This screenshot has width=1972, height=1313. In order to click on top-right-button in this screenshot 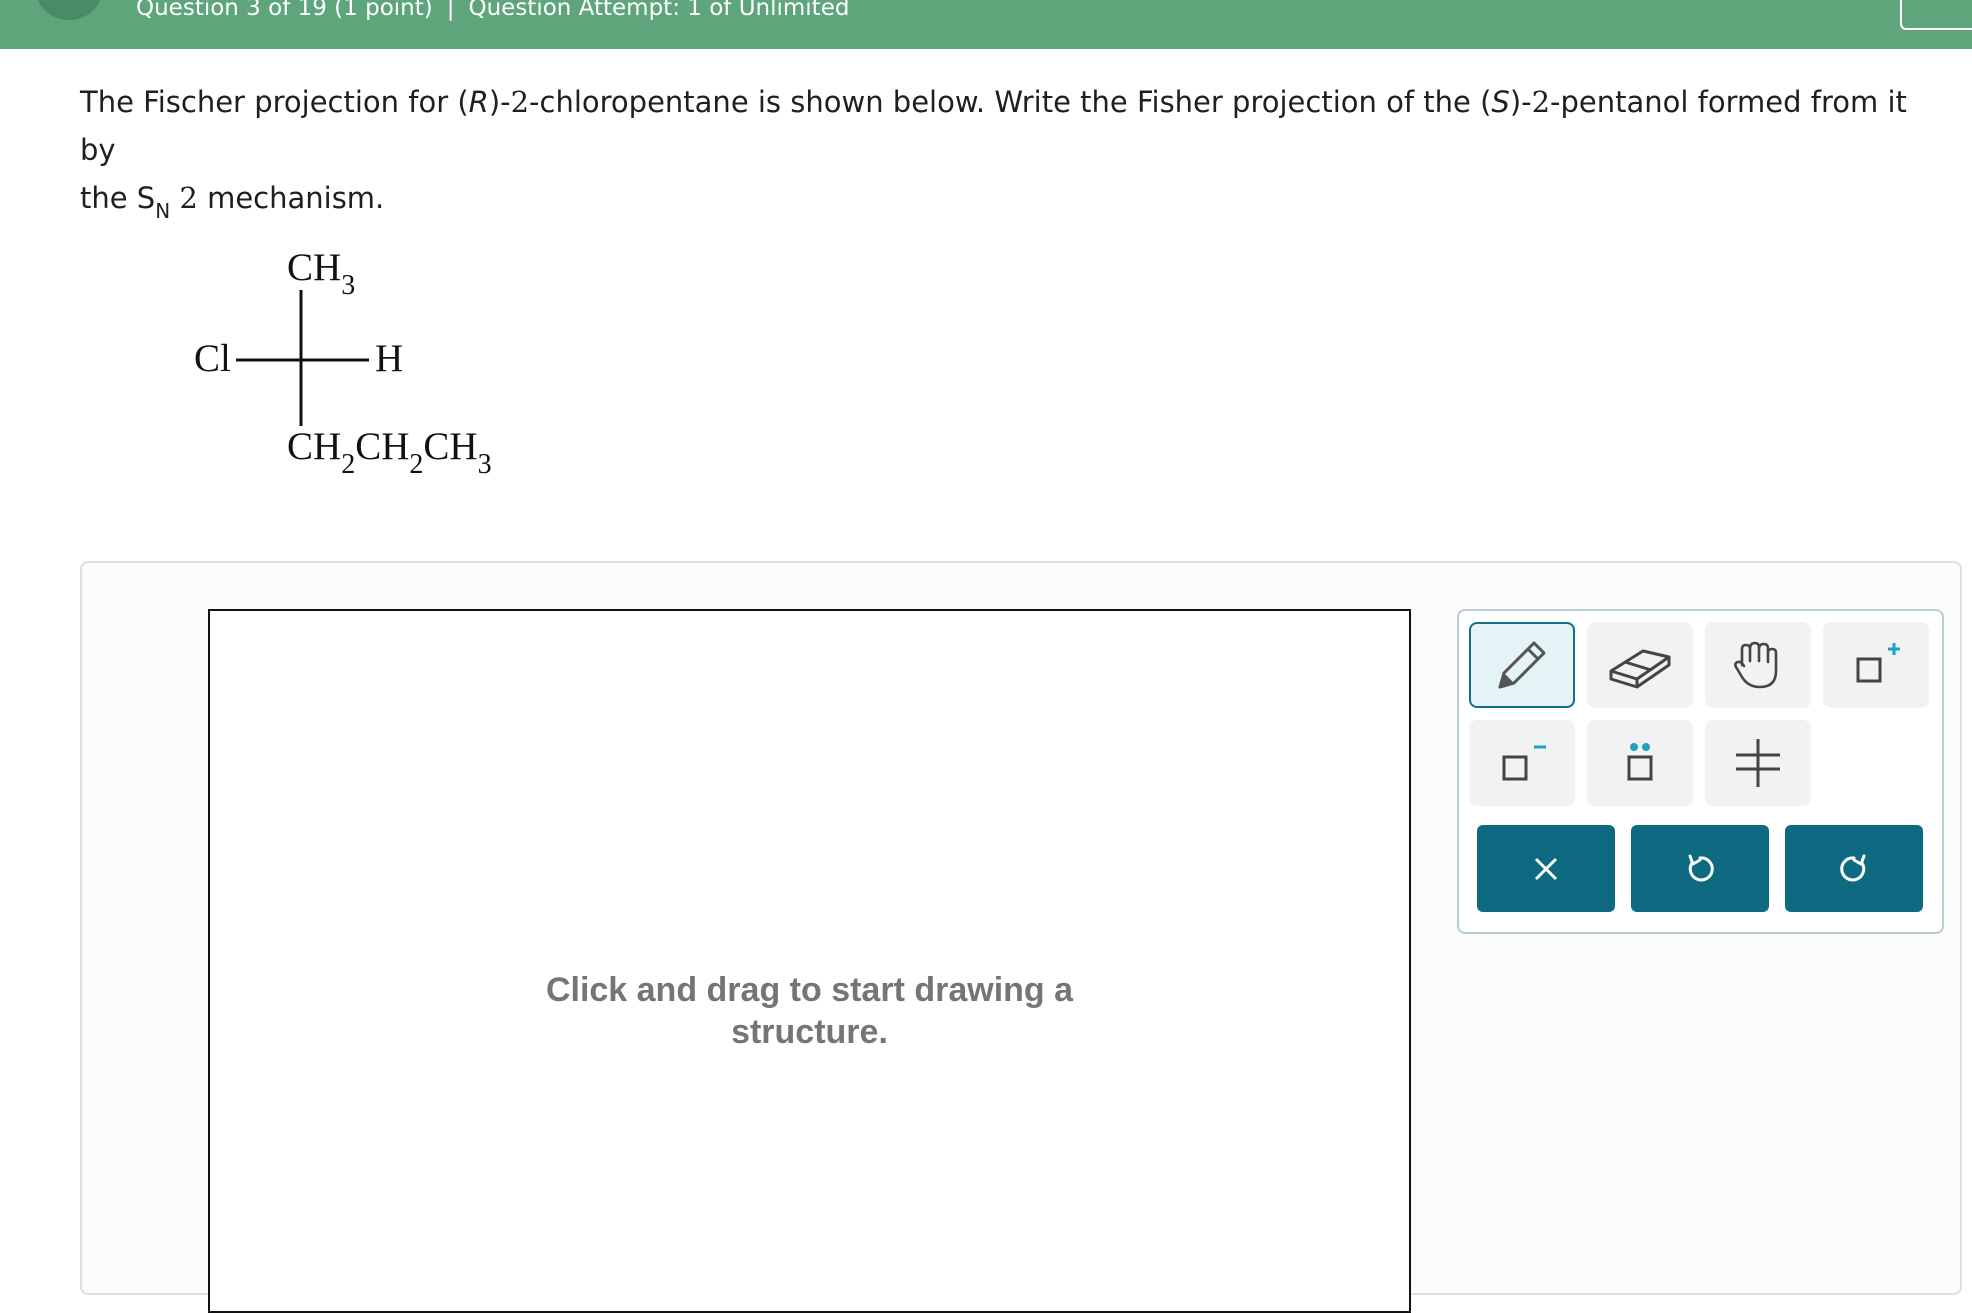, I will do `click(1936, 15)`.